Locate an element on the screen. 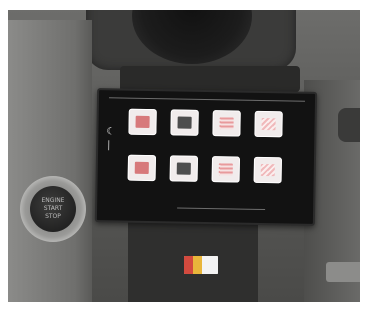  dome-light-icon is located at coordinates (142, 122).